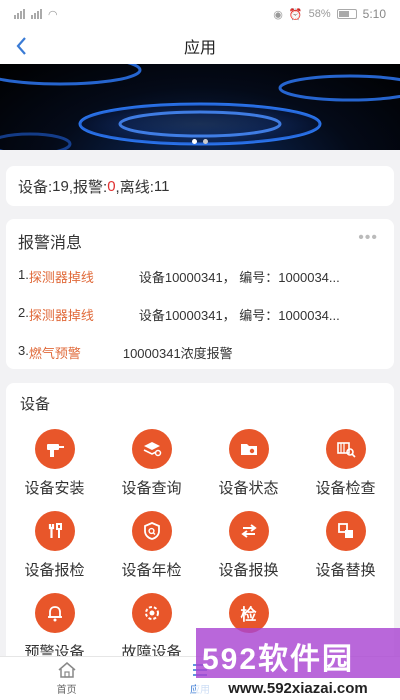 The image size is (400, 700). I want to click on chevron-left-icon, so click(21, 46).